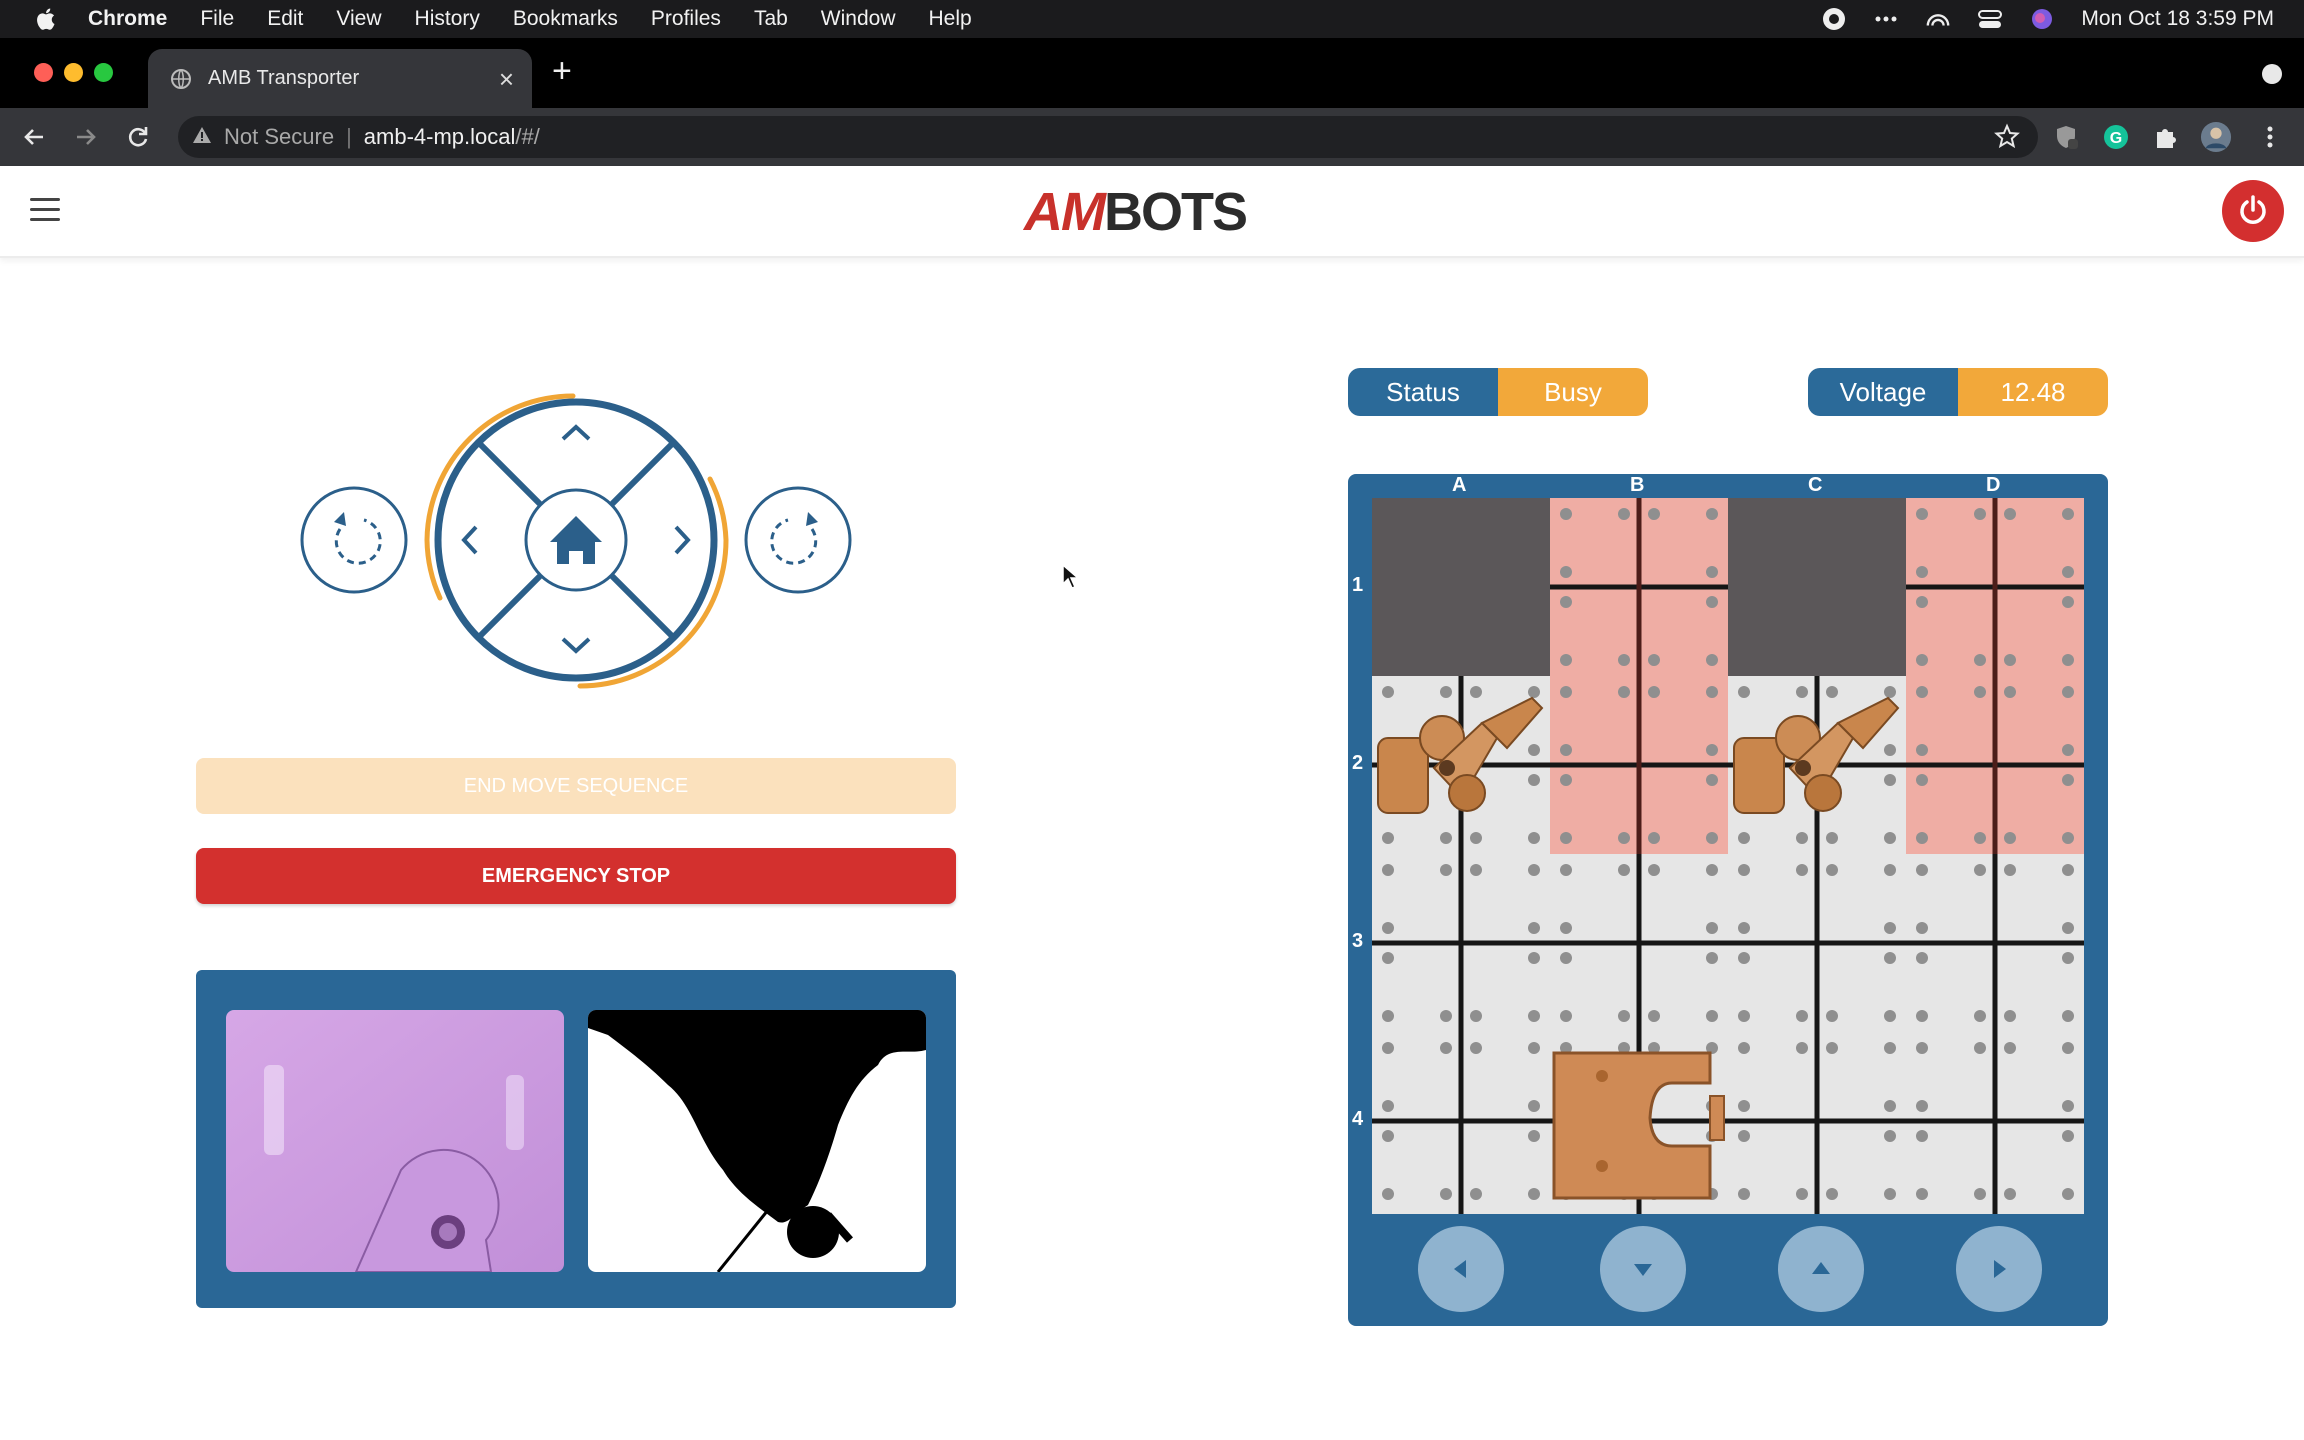 This screenshot has width=2304, height=1440. I want to click on tab-close-icon: ×, so click(506, 79).